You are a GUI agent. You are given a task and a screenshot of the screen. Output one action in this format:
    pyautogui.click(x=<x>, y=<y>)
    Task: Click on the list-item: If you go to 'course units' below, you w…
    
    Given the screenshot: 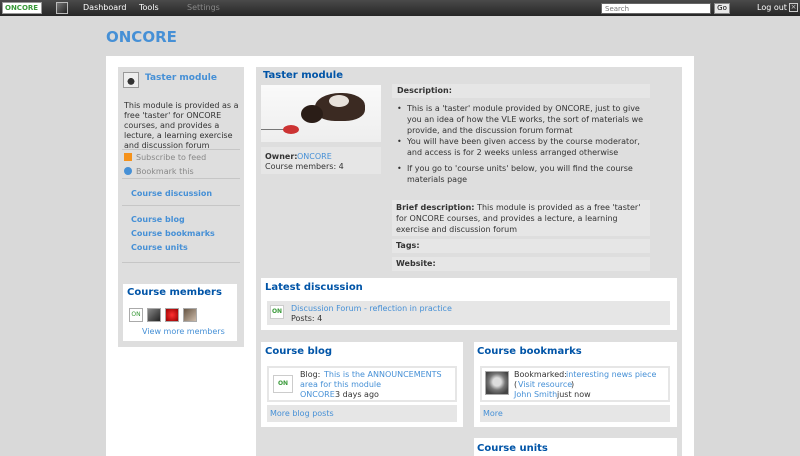 What is the action you would take?
    pyautogui.click(x=523, y=174)
    